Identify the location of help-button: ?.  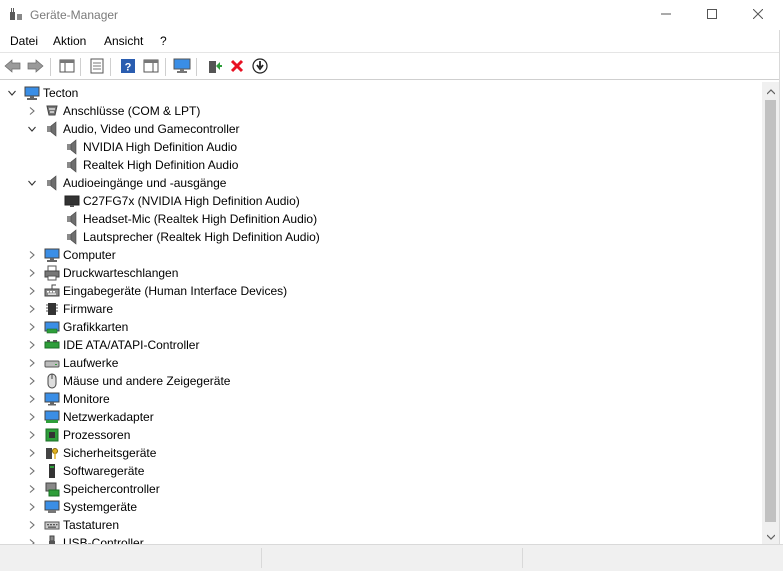
(128, 67).